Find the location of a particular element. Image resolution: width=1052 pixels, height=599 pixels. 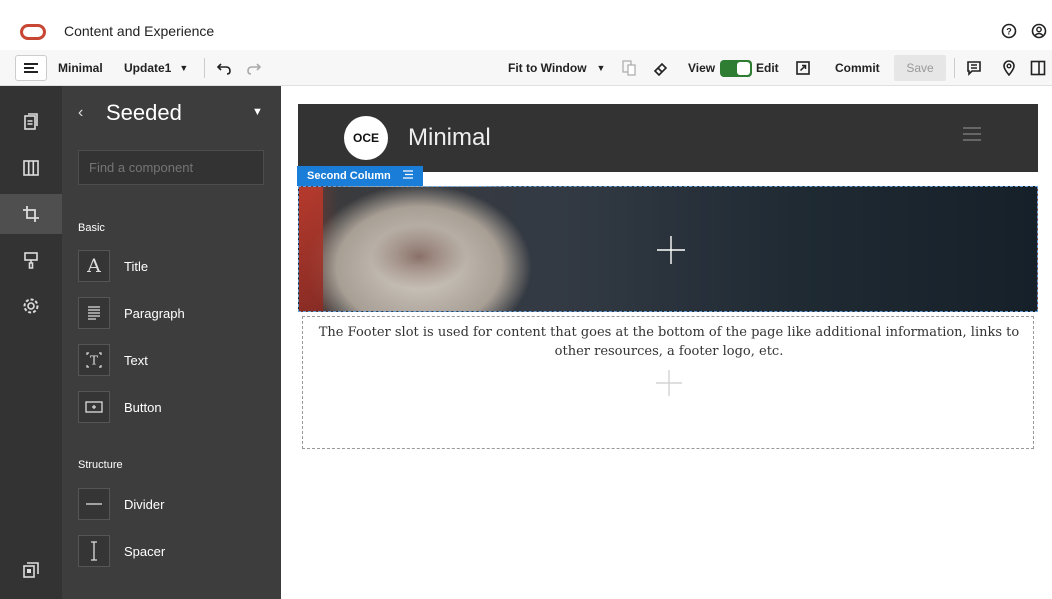

oracle-logo-icon is located at coordinates (33, 32).